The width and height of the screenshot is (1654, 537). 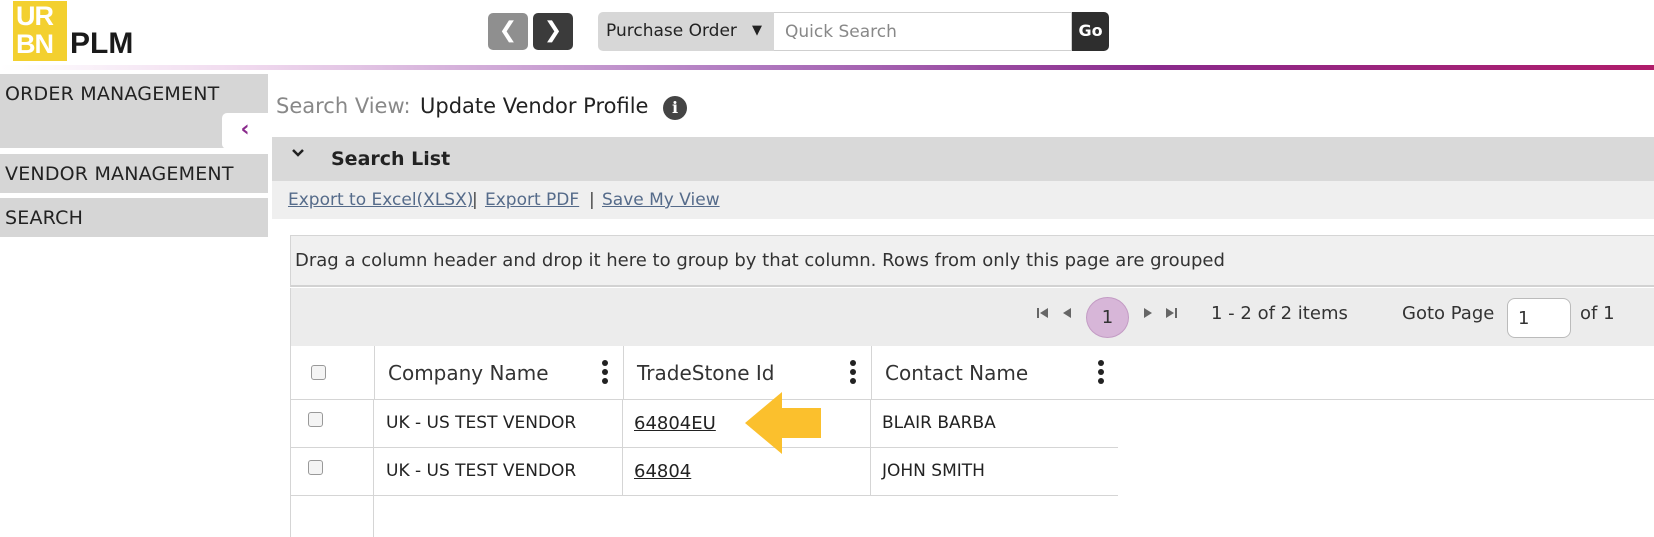 What do you see at coordinates (532, 200) in the screenshot?
I see `export-pdf-link: Export PDF` at bounding box center [532, 200].